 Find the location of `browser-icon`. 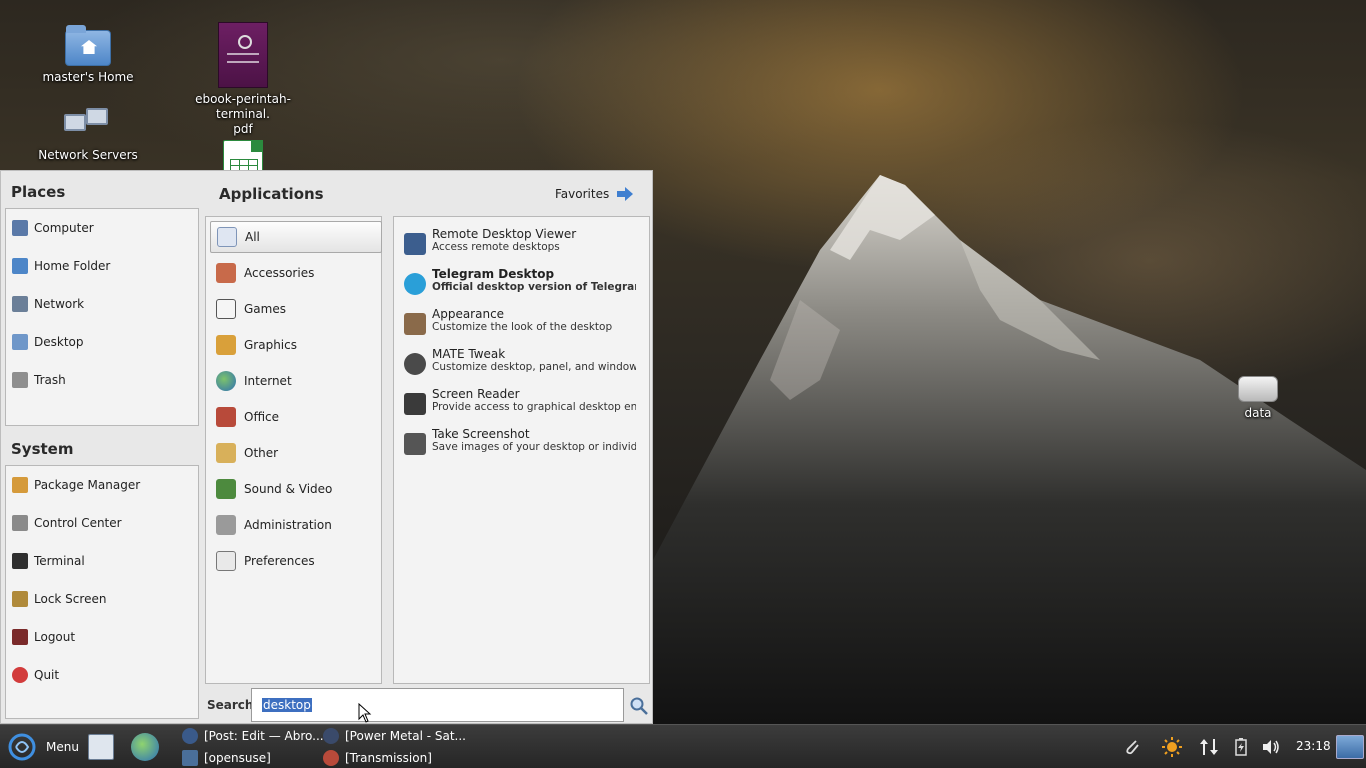

browser-icon is located at coordinates (190, 736).